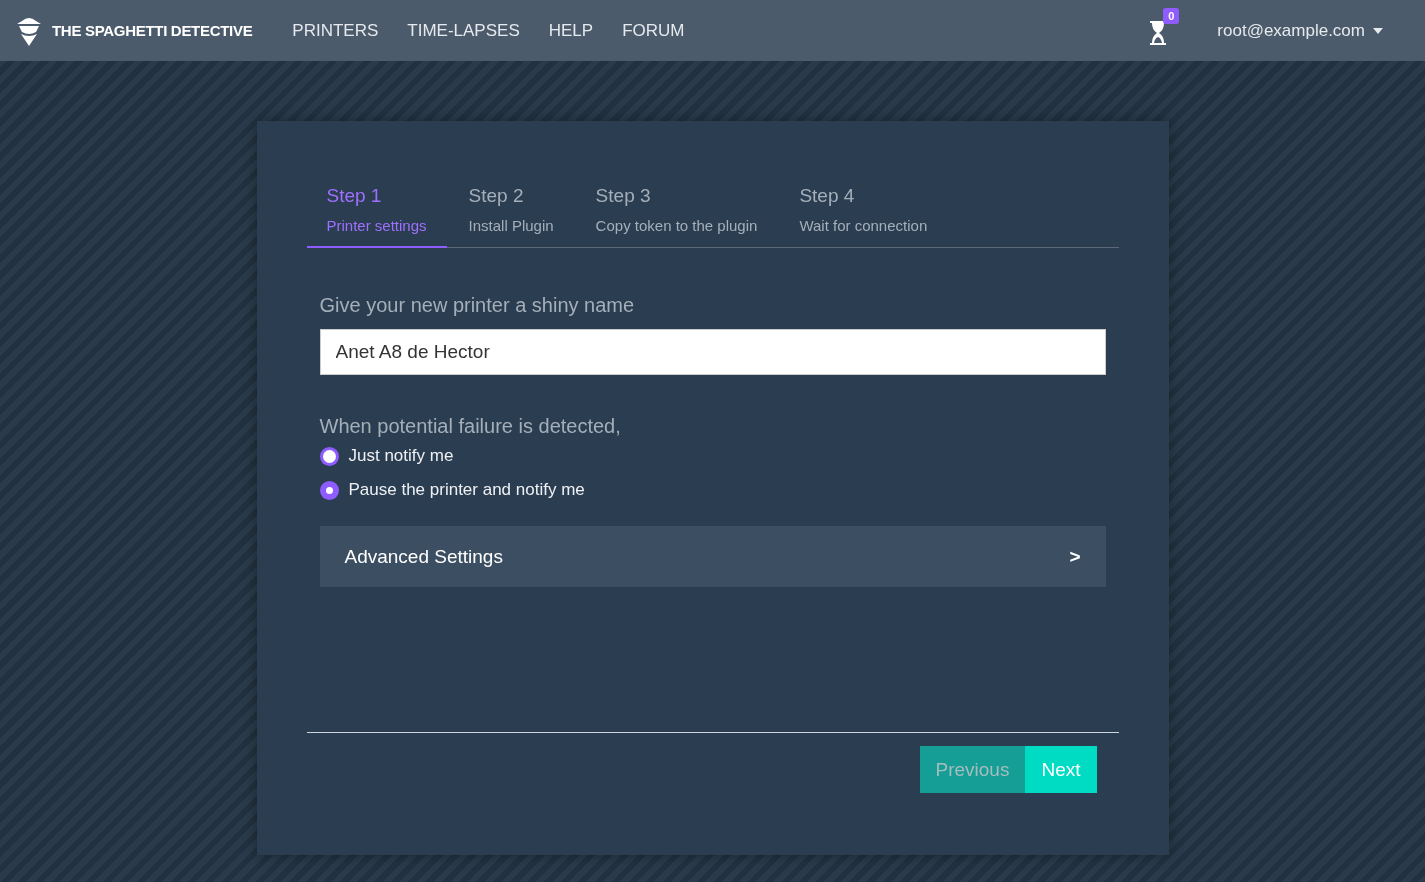 Image resolution: width=1425 pixels, height=882 pixels. I want to click on step-tab: Step 2 Install Plugin, so click(511, 213).